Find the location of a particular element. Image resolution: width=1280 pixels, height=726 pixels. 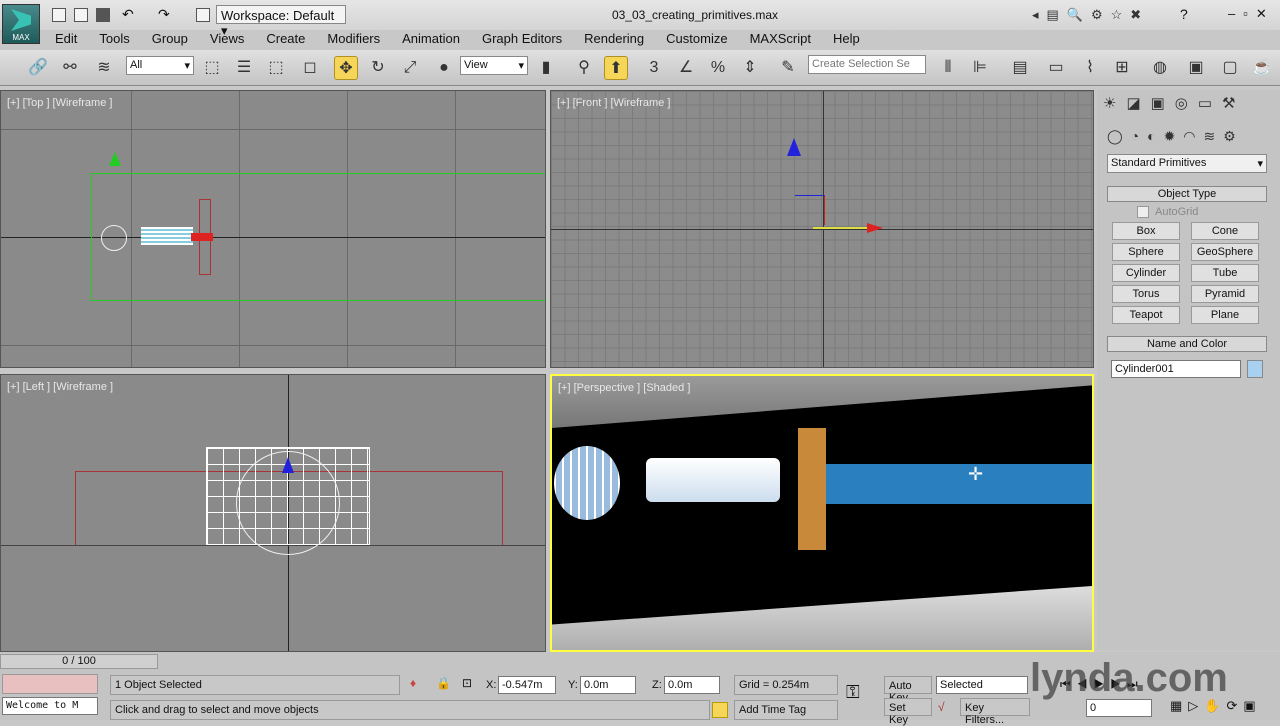

isolate-selection-icon: ♦ is located at coordinates (413, 683).